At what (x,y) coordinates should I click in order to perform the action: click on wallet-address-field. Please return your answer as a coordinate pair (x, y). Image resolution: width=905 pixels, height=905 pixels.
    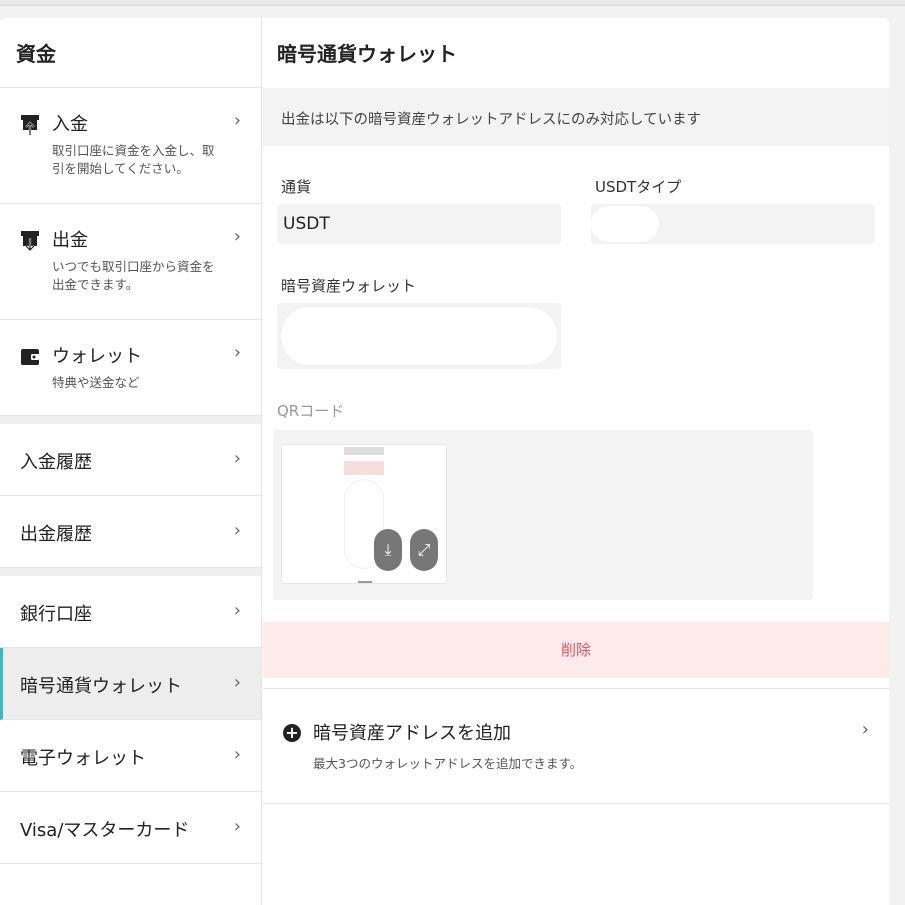
    Looking at the image, I should click on (419, 336).